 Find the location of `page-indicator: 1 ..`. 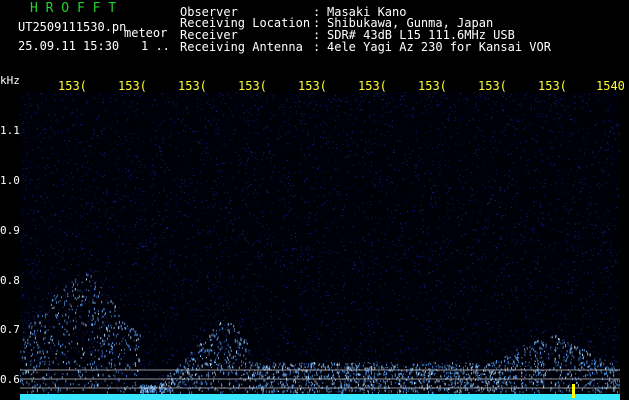

page-indicator: 1 .. is located at coordinates (155, 46).